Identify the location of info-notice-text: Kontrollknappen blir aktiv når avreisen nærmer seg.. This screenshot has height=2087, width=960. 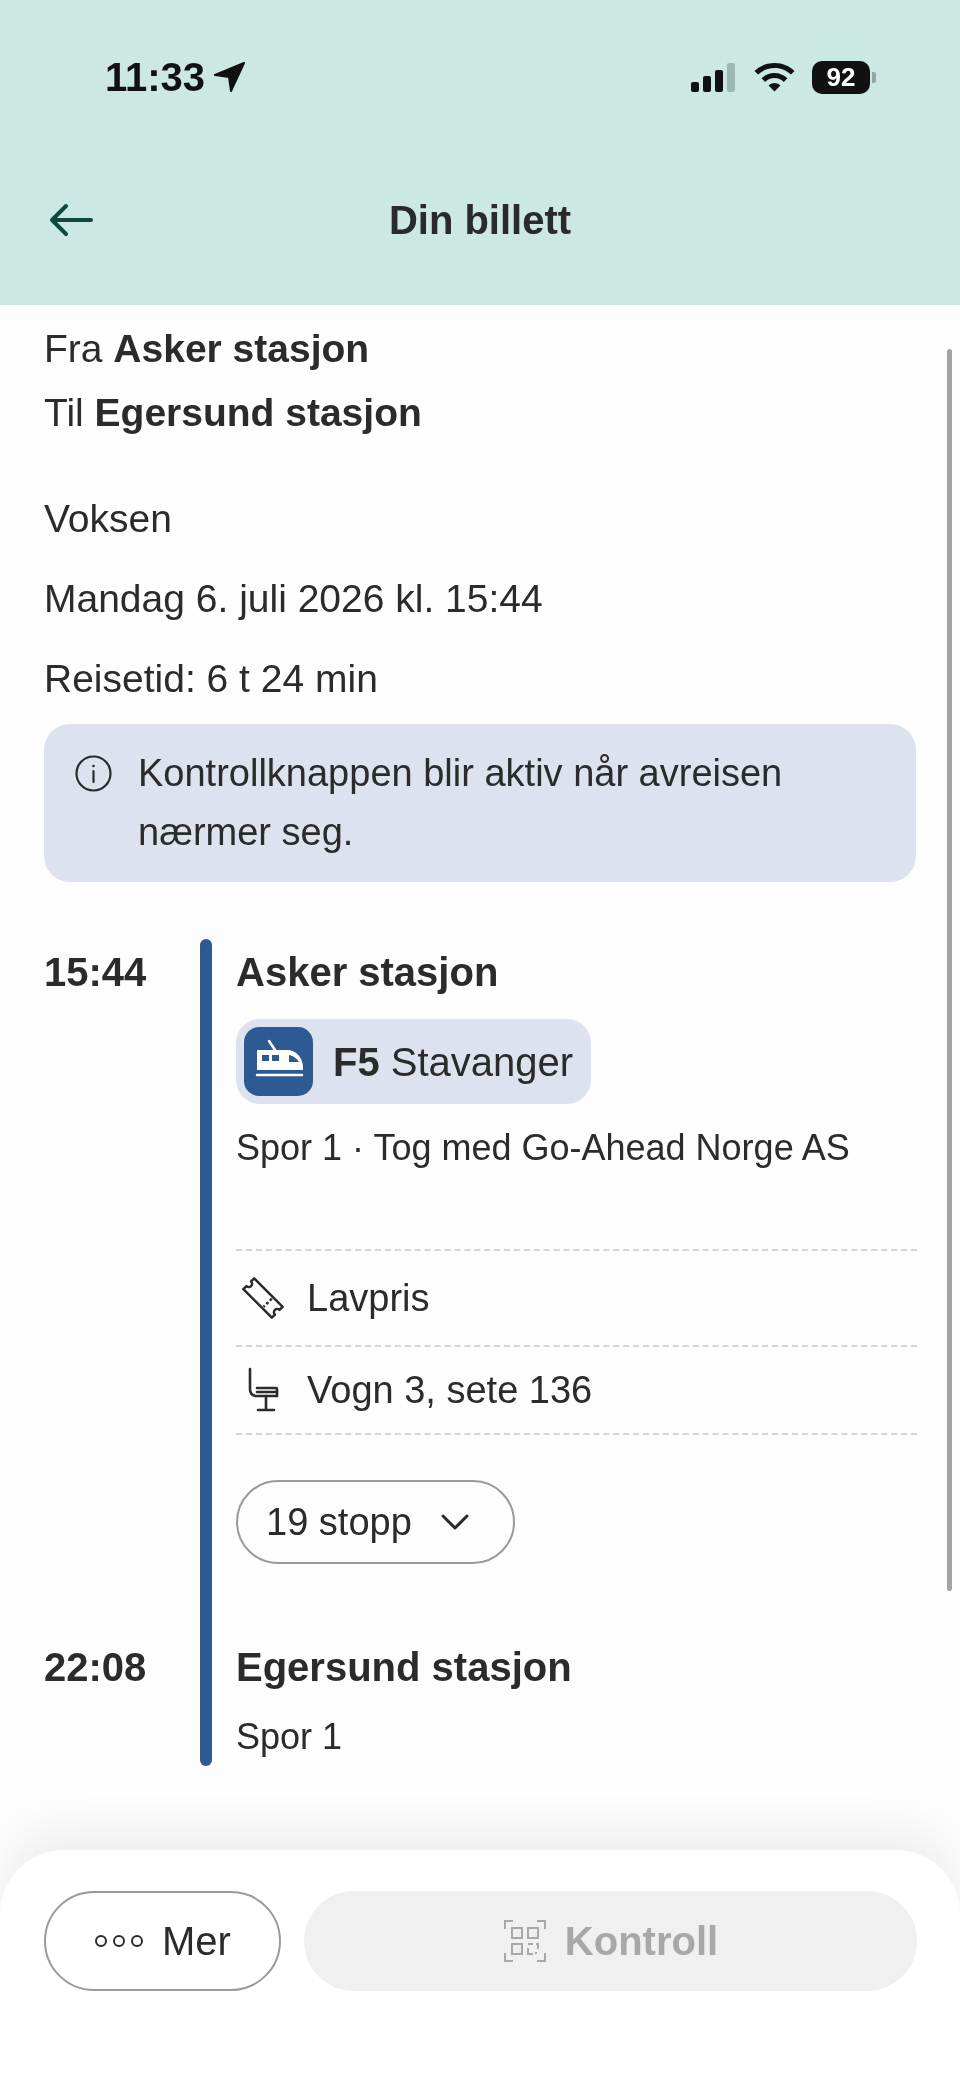
(461, 803).